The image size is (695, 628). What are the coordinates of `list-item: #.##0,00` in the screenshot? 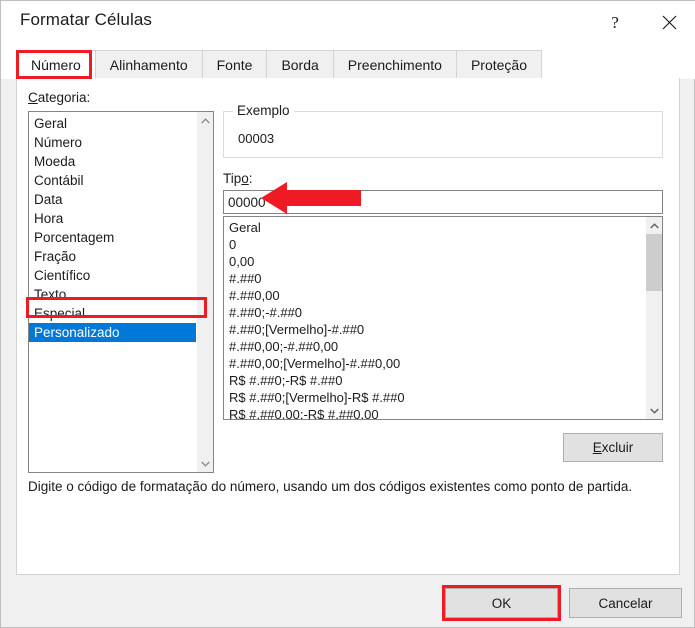 It's located at (434, 295).